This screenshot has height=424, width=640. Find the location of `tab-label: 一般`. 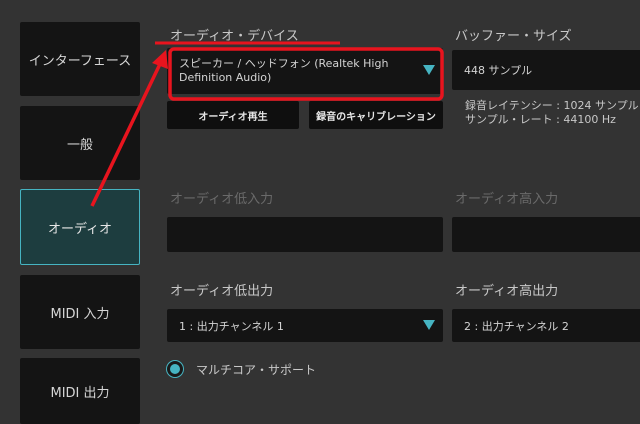

tab-label: 一般 is located at coordinates (79, 145).